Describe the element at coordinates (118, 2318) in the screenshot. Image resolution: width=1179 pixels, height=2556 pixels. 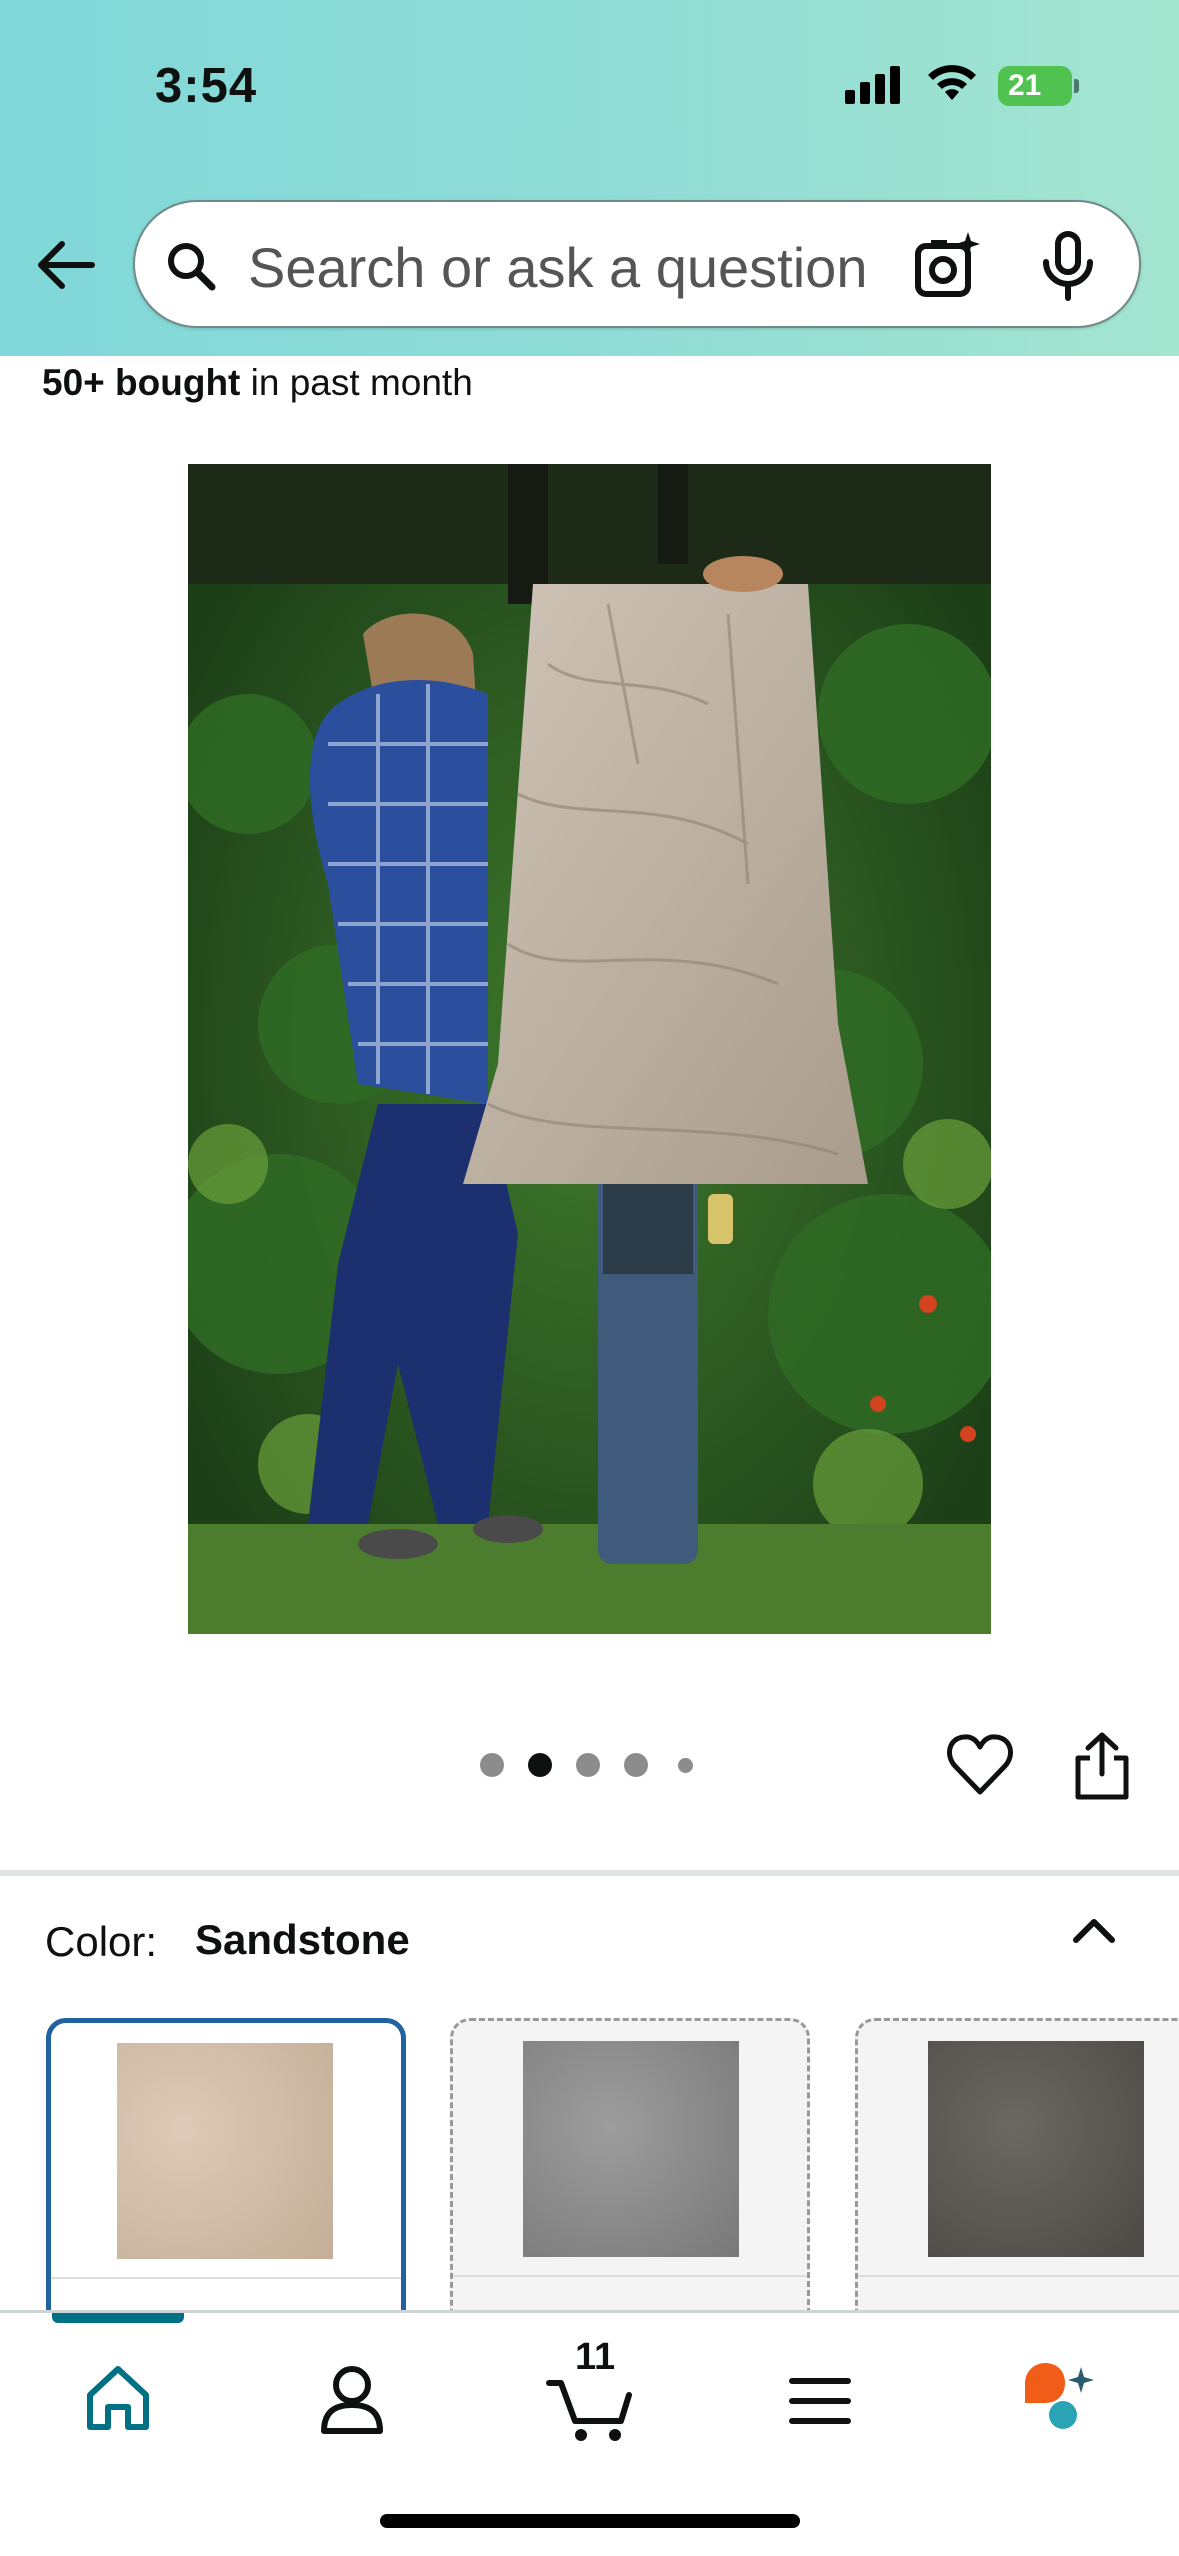
I see `active-tab-indicator` at that location.